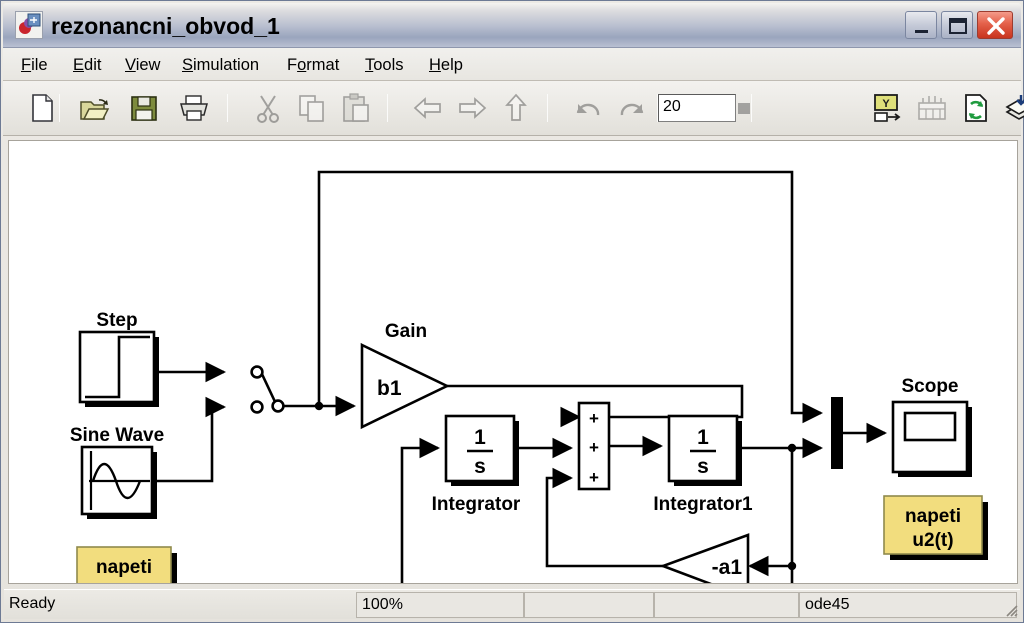 The height and width of the screenshot is (623, 1024). Describe the element at coordinates (42, 108) in the screenshot. I see `new-model-icon` at that location.